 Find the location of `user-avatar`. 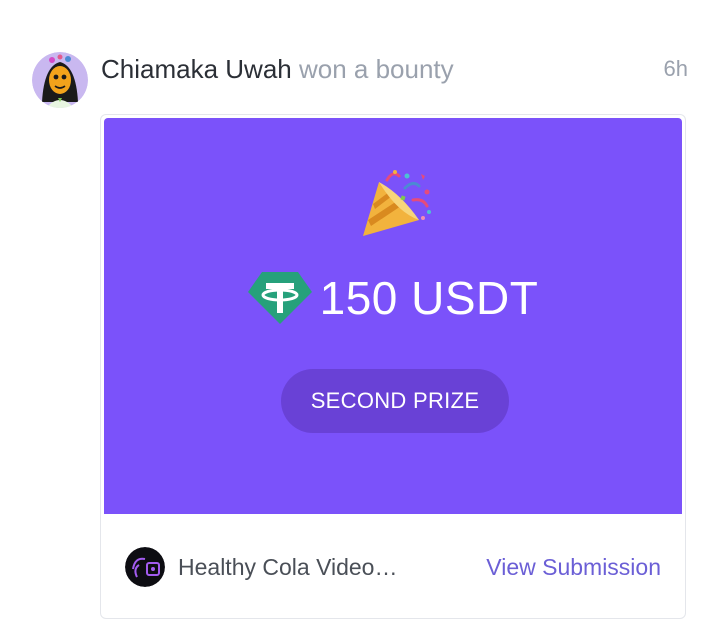

user-avatar is located at coordinates (60, 80).